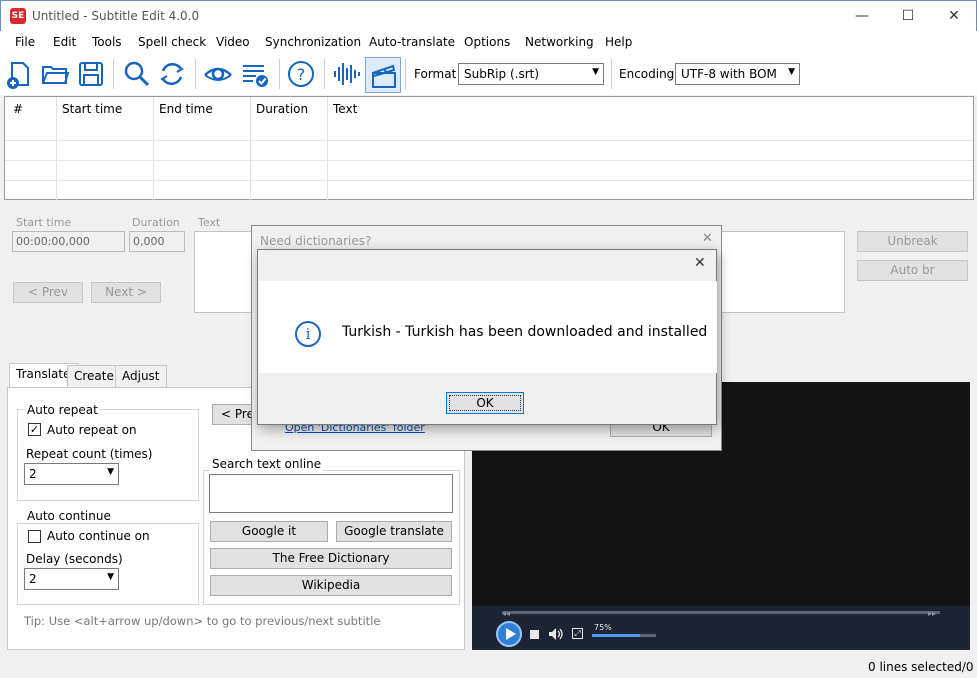 The height and width of the screenshot is (678, 977). I want to click on menu-edit: Edit, so click(64, 42).